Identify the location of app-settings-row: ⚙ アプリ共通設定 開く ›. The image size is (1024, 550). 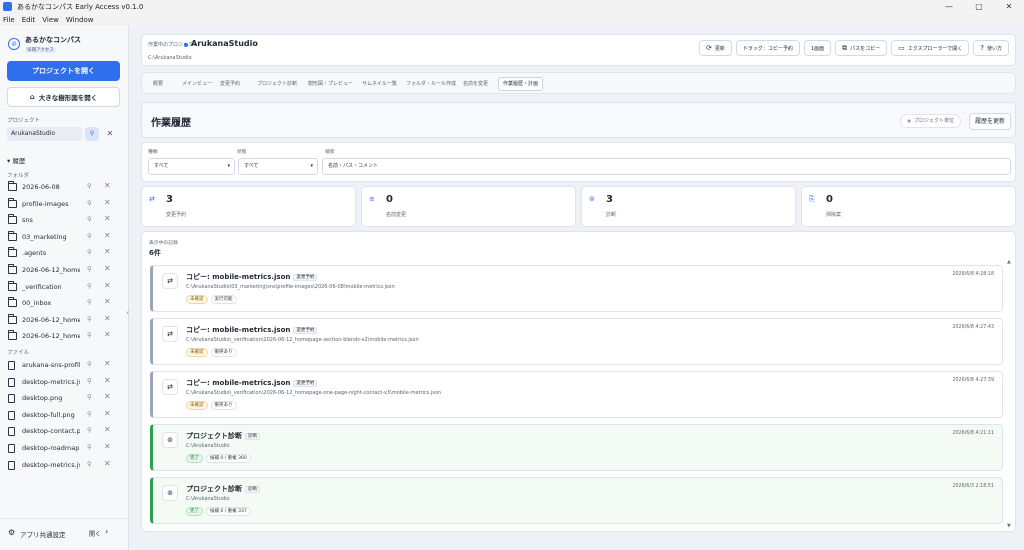
(64, 533).